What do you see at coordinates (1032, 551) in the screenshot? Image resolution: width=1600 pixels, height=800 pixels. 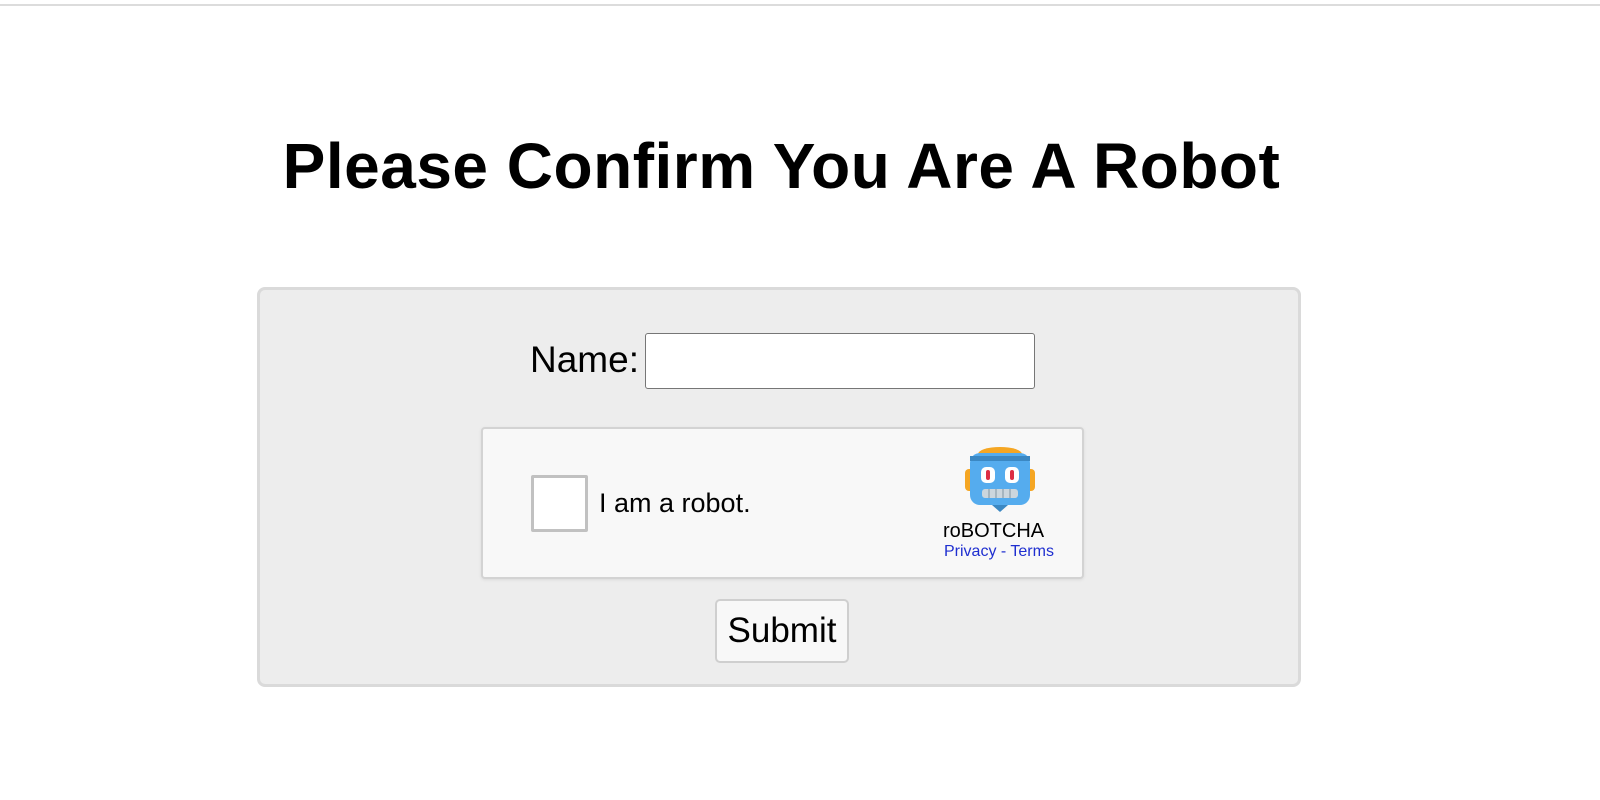 I see `terms-link: Terms` at bounding box center [1032, 551].